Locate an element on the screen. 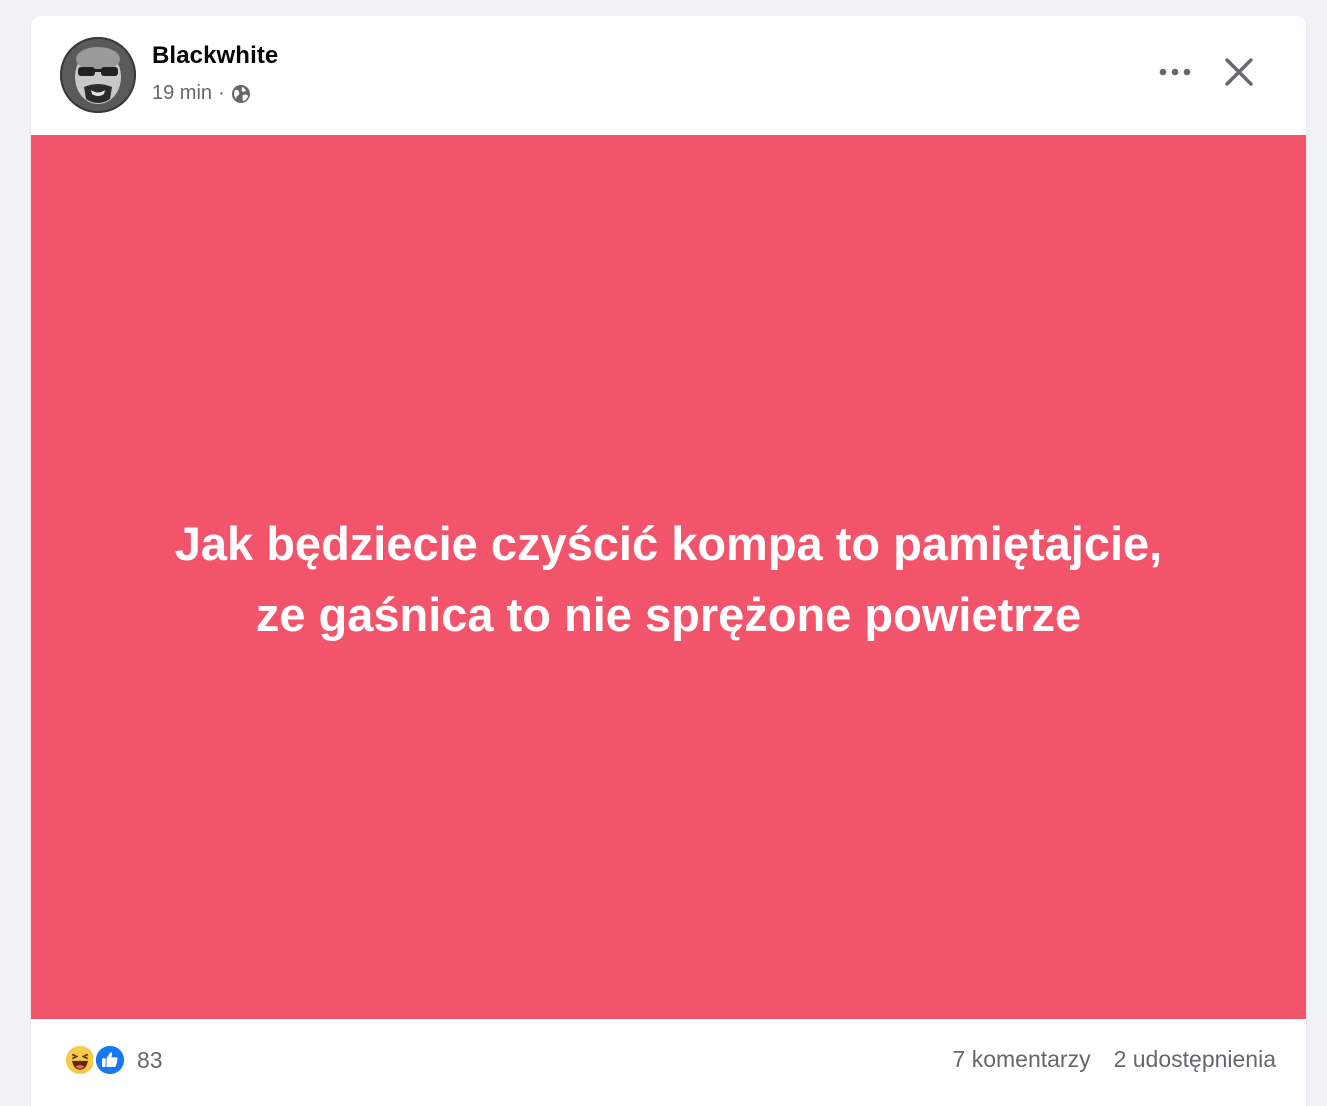 Image resolution: width=1327 pixels, height=1106 pixels. reactions-summary: 83 is located at coordinates (113, 1060).